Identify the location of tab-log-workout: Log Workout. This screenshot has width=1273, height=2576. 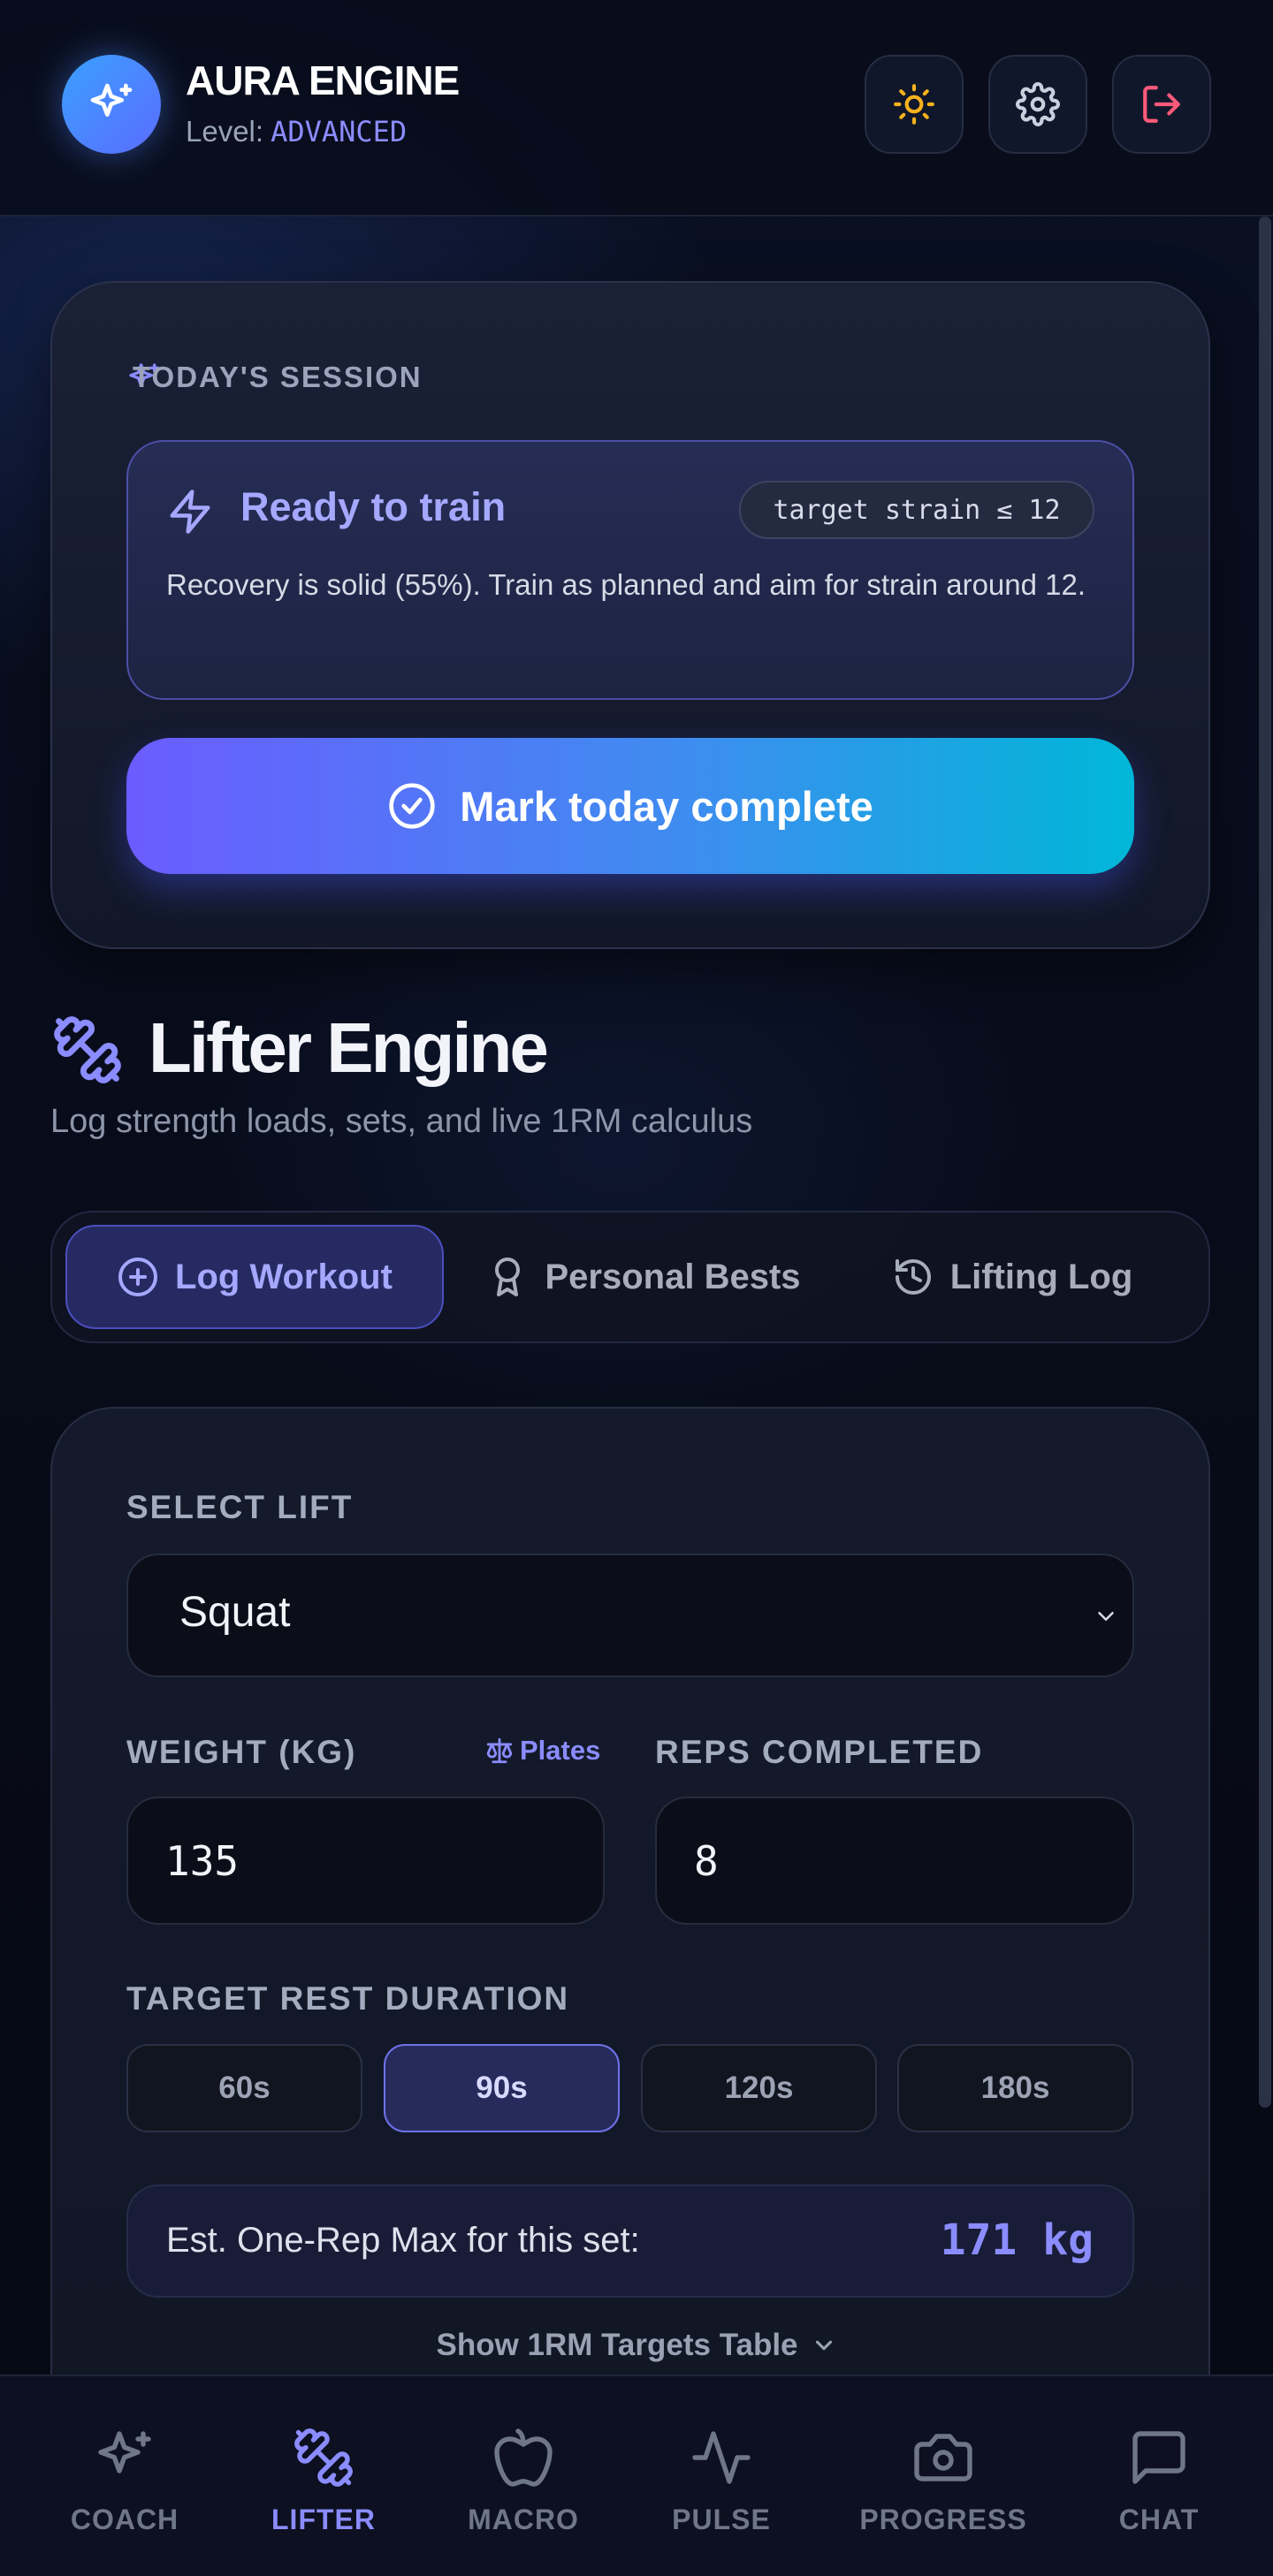
(254, 1277).